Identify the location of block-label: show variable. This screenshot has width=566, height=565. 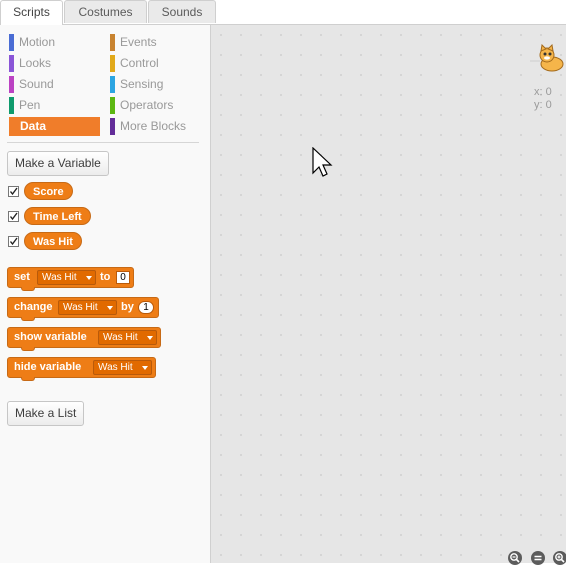
(50, 337).